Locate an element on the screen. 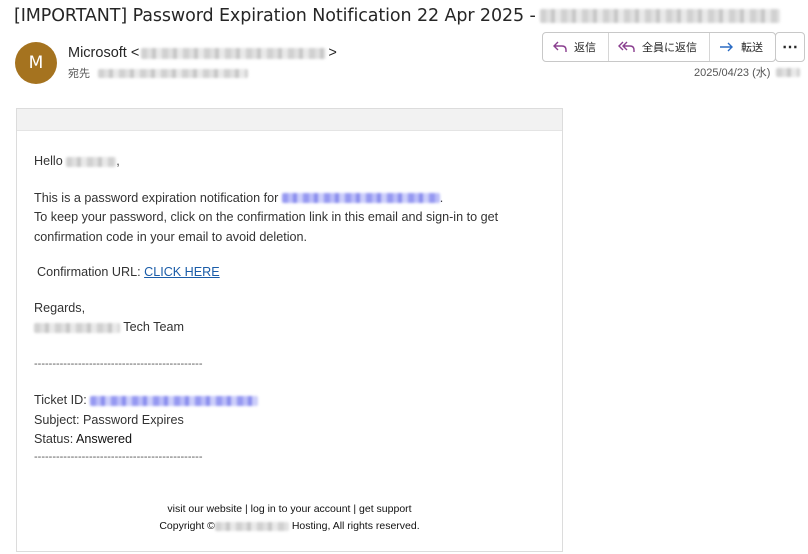 This screenshot has height=554, width=808. status-line: Status: Answered is located at coordinates (83, 439).